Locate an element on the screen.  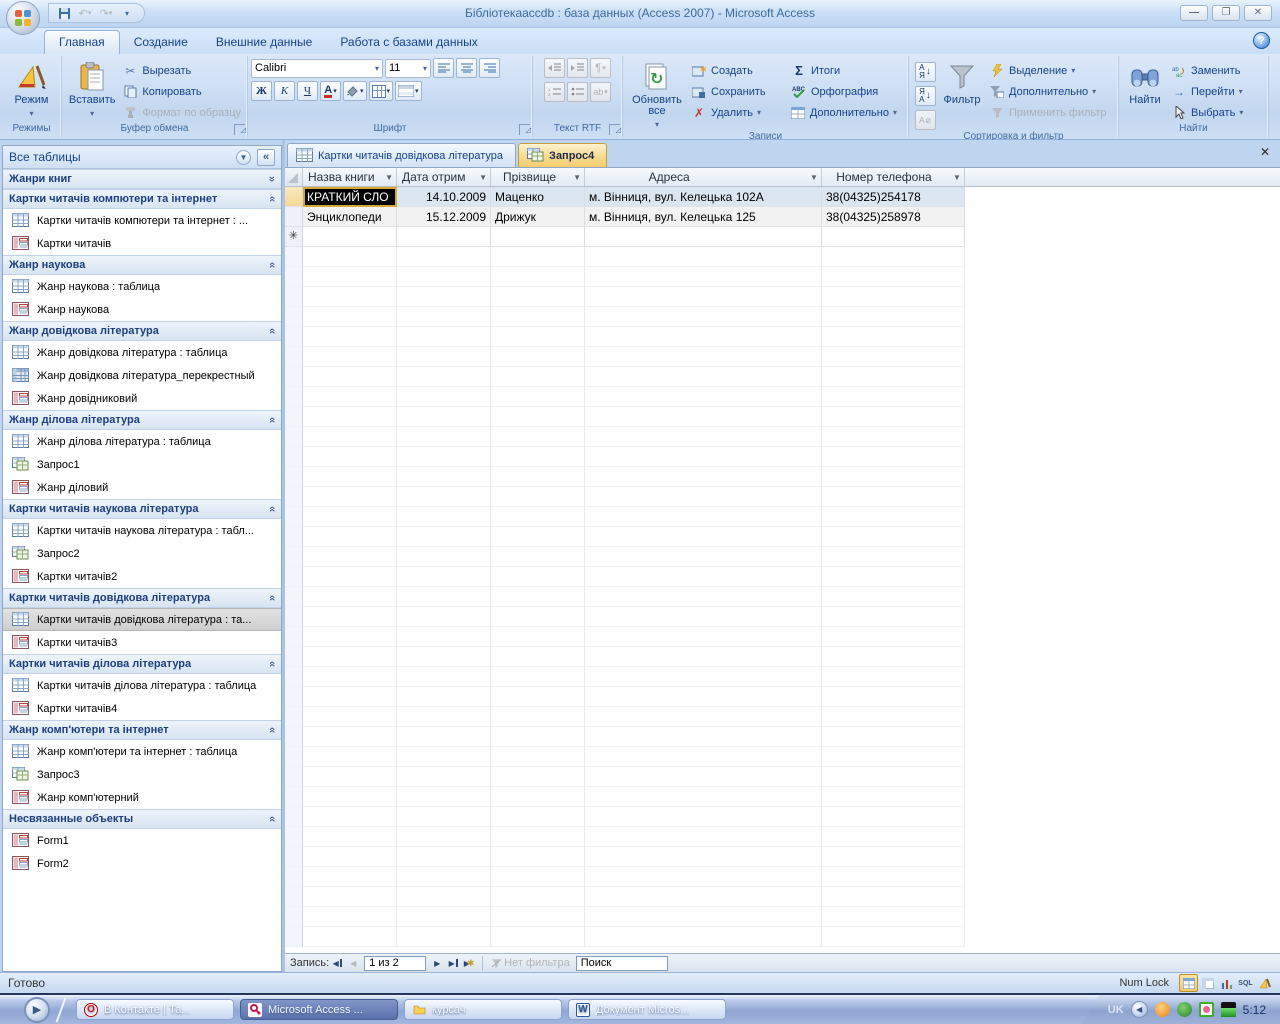
nav-group-header: Картки читачів довідкова література « is located at coordinates (142, 598).